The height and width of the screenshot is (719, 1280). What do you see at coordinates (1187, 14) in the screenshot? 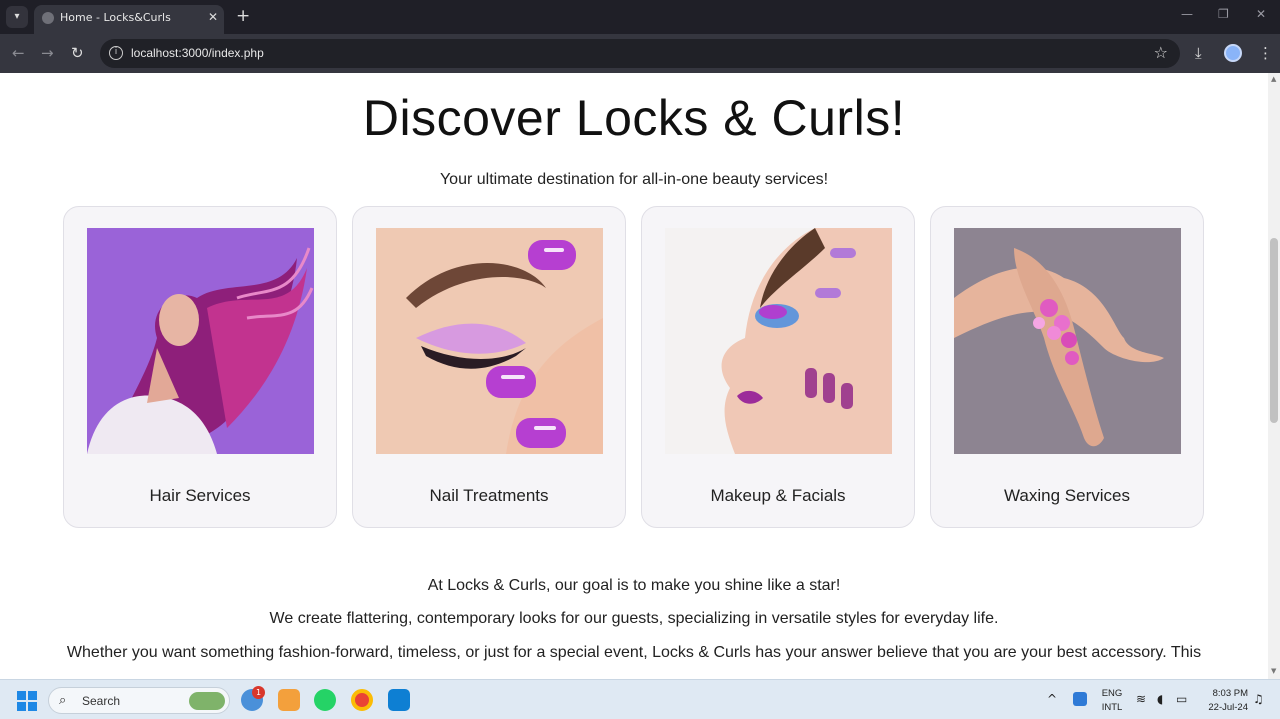
I see `minimize-icon: —` at bounding box center [1187, 14].